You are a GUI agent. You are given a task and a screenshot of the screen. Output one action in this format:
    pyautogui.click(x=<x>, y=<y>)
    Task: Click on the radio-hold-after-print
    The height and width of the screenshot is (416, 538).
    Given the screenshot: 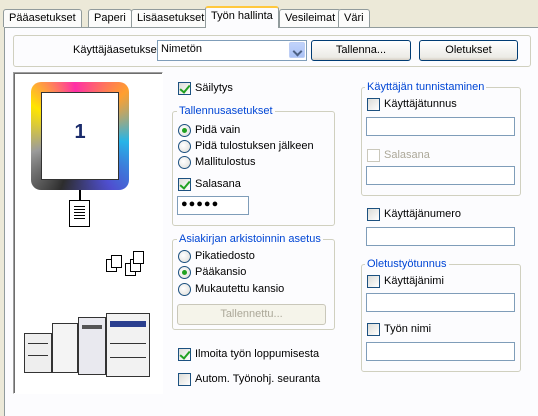 What is the action you would take?
    pyautogui.click(x=184, y=146)
    